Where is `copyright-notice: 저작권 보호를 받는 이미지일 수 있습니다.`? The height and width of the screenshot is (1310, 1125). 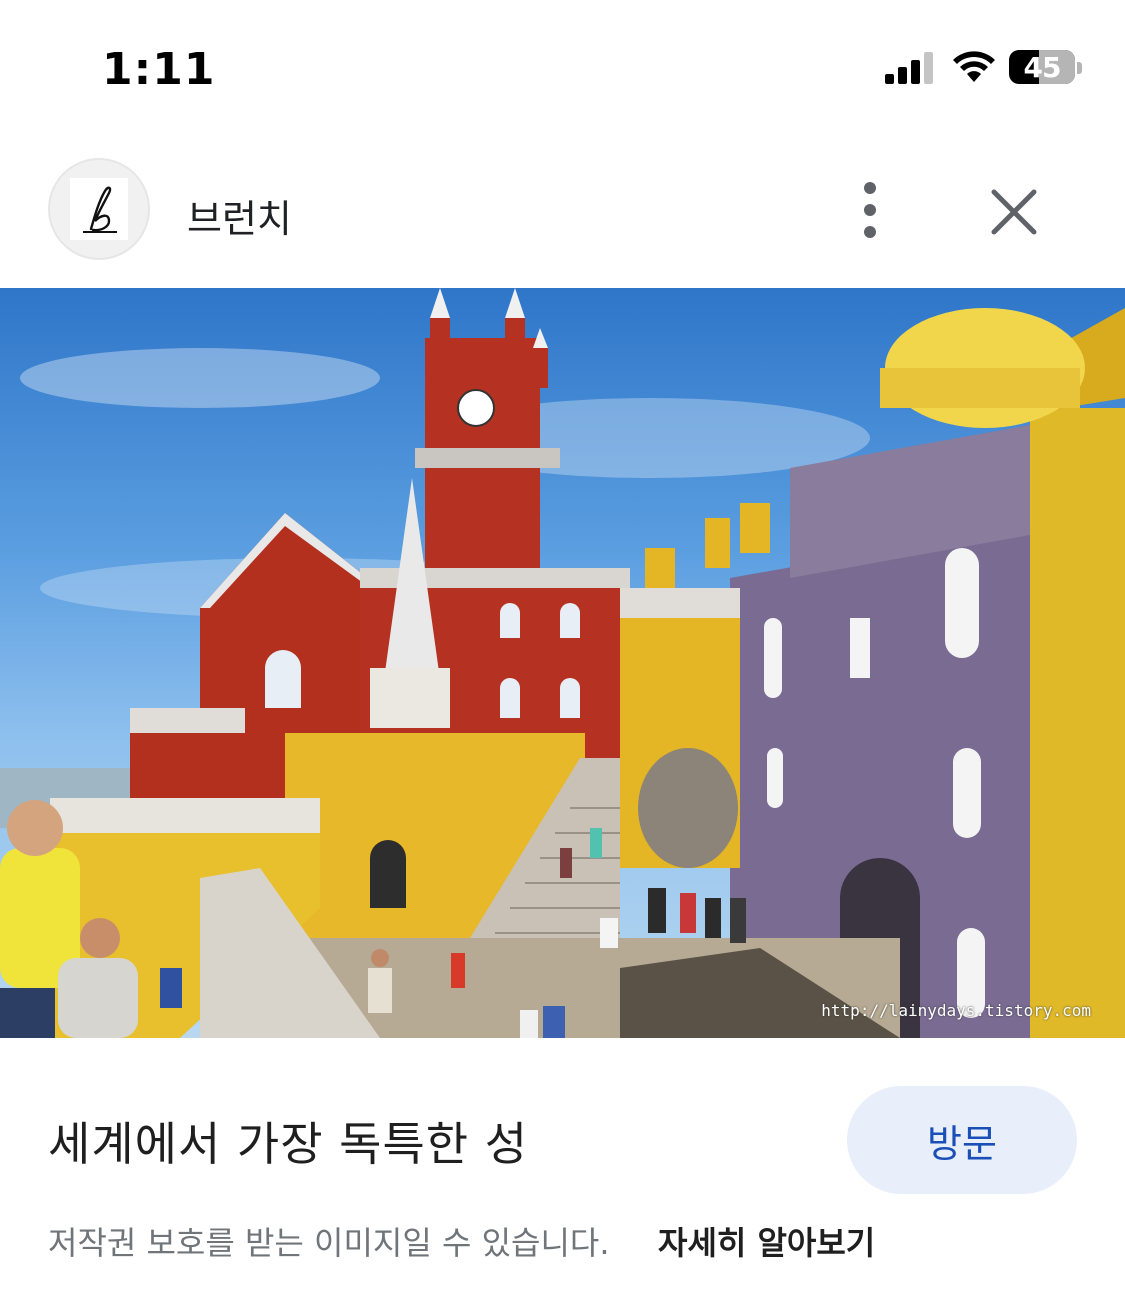 copyright-notice: 저작권 보호를 받는 이미지일 수 있습니다. is located at coordinates (329, 1243).